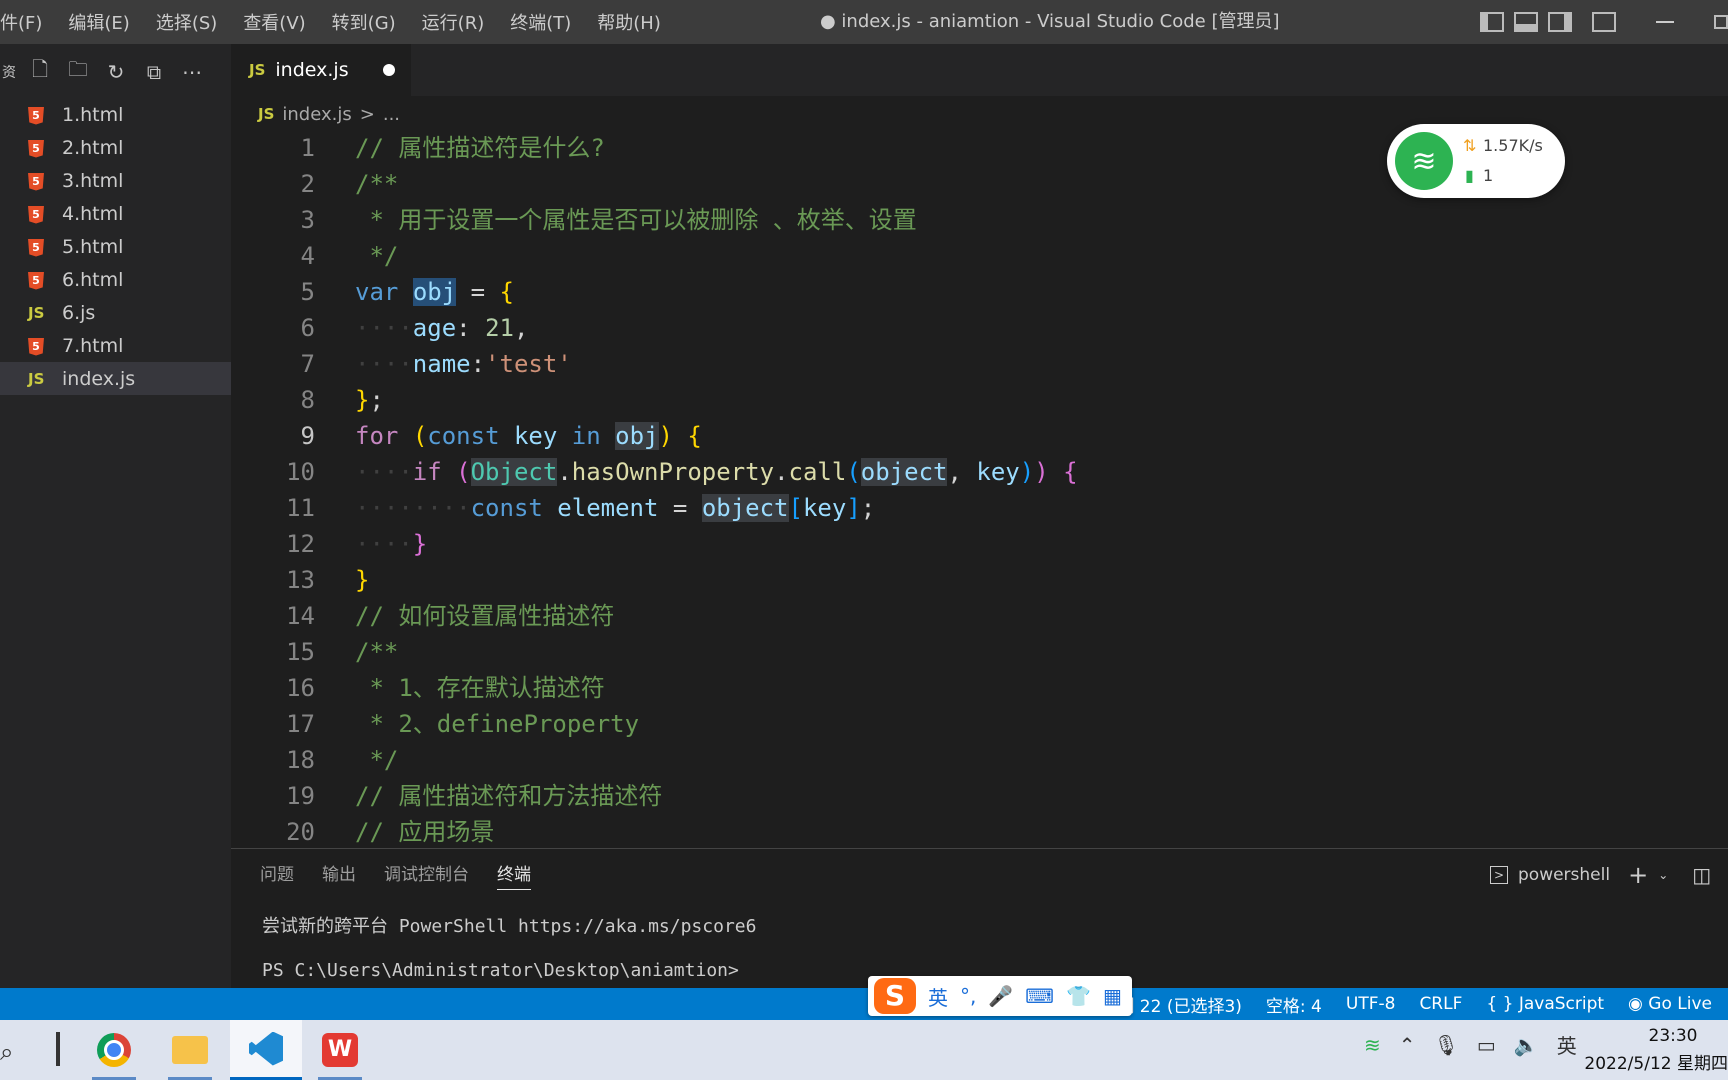 This screenshot has height=1080, width=1728. Describe the element at coordinates (300, 544) in the screenshot. I see `line-number: 12` at that location.